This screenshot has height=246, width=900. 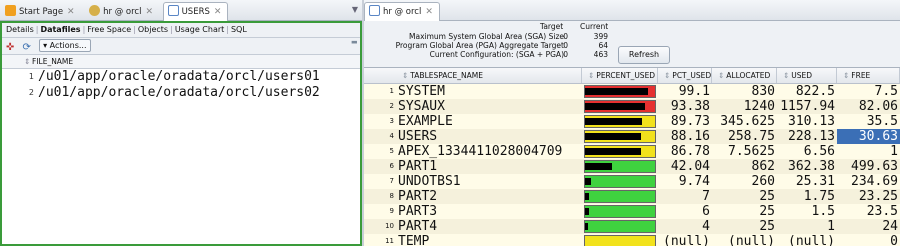 I want to click on tab-hr-orcl: hr @ orcl ✕, so click(x=122, y=11).